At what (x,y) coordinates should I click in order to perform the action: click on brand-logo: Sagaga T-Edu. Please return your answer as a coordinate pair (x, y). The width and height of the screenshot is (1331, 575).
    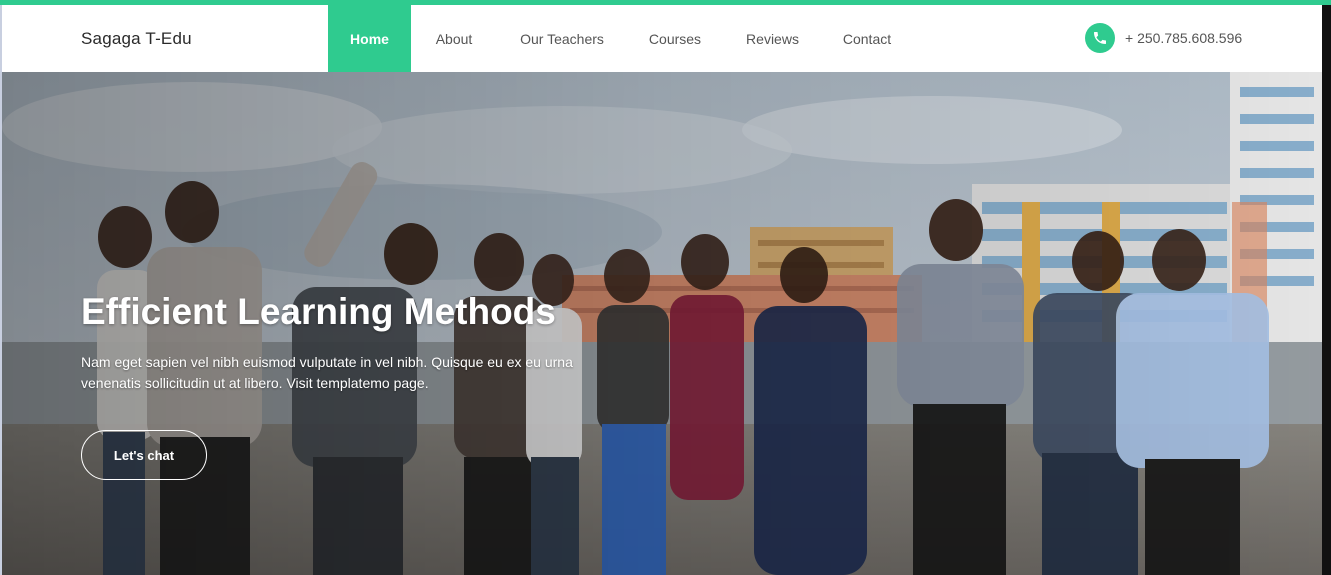
    Looking at the image, I should click on (136, 39).